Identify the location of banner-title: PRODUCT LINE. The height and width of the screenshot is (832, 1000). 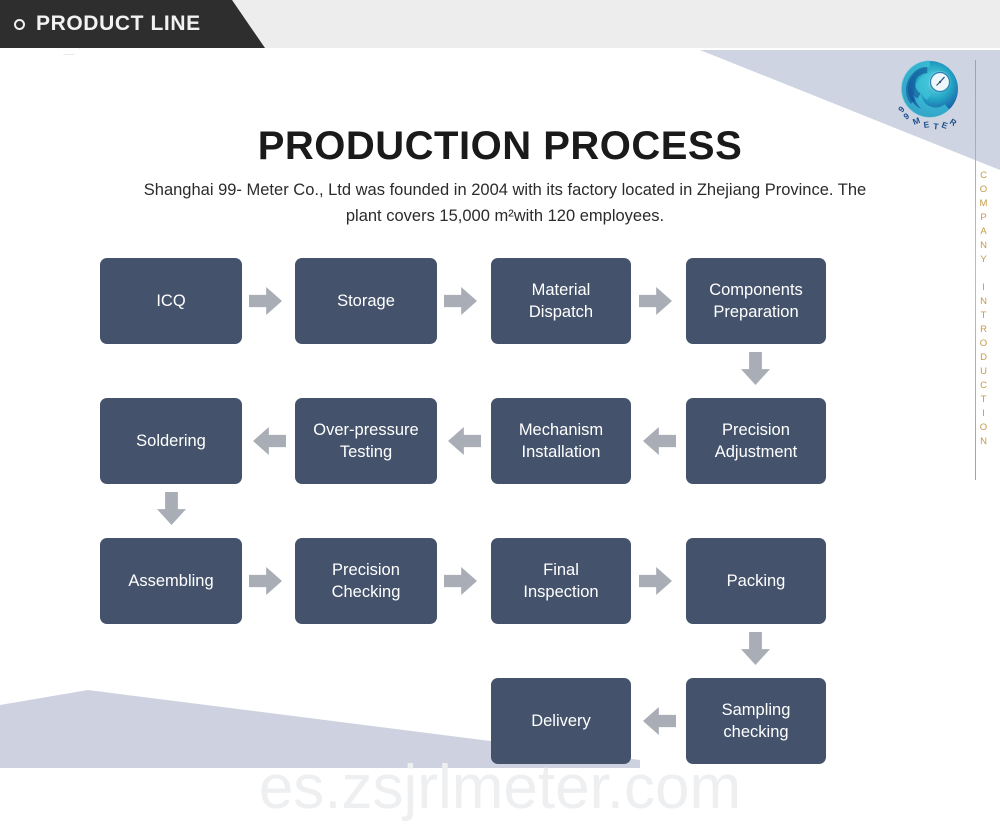
(118, 23).